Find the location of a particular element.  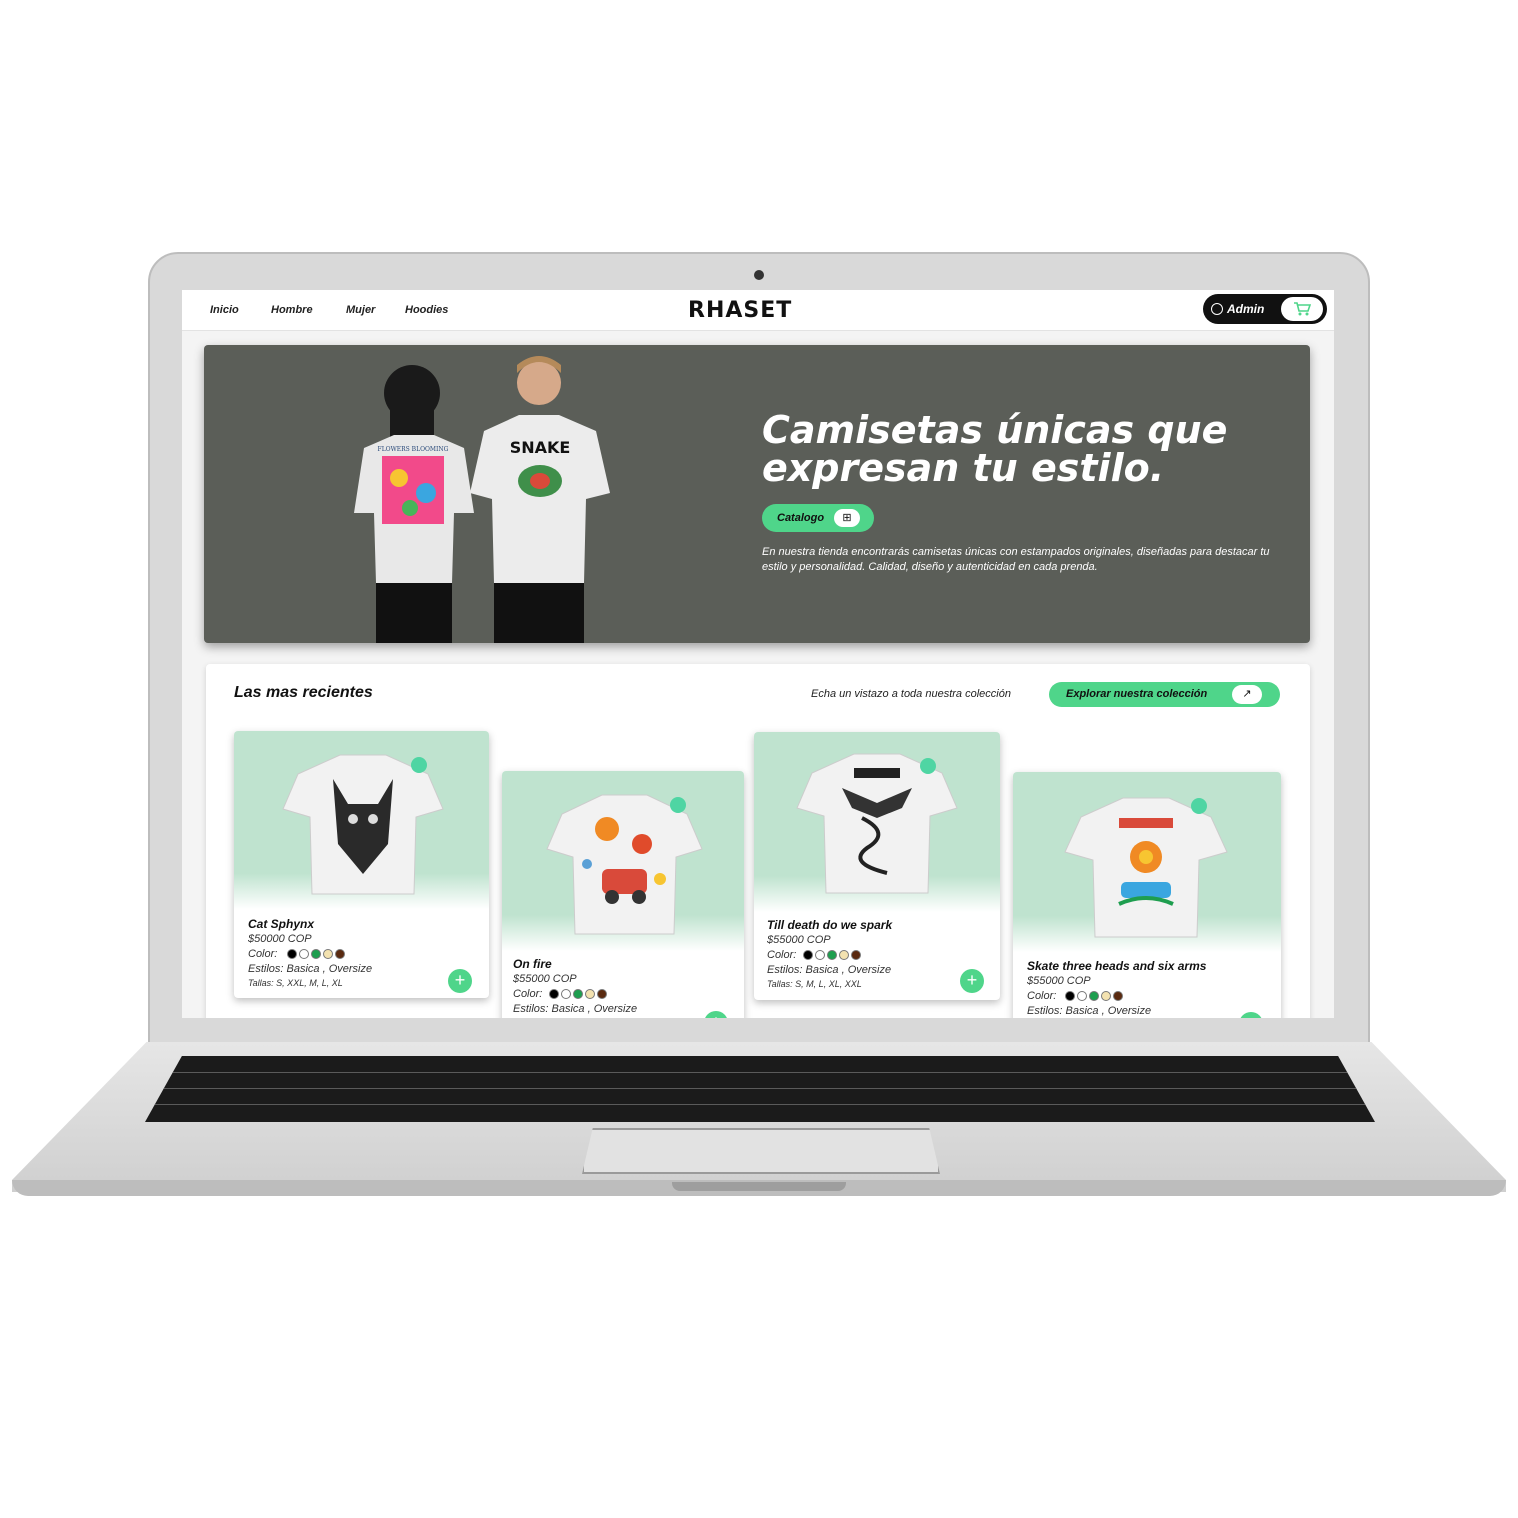

laptop-notch is located at coordinates (759, 1186).